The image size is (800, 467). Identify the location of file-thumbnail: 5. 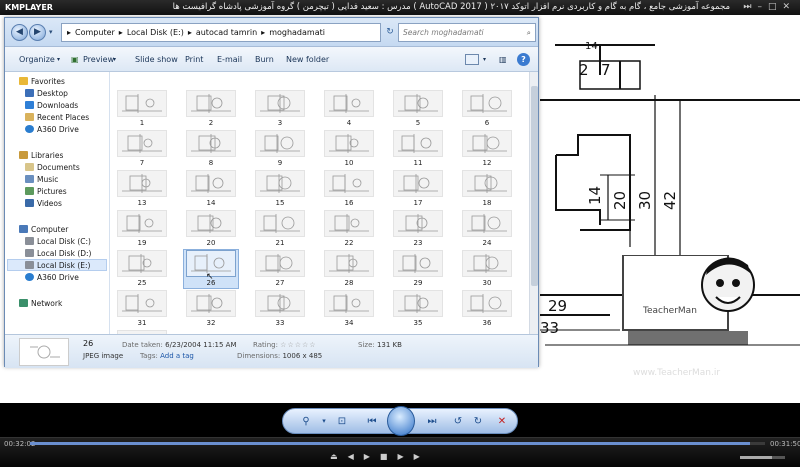
(418, 109).